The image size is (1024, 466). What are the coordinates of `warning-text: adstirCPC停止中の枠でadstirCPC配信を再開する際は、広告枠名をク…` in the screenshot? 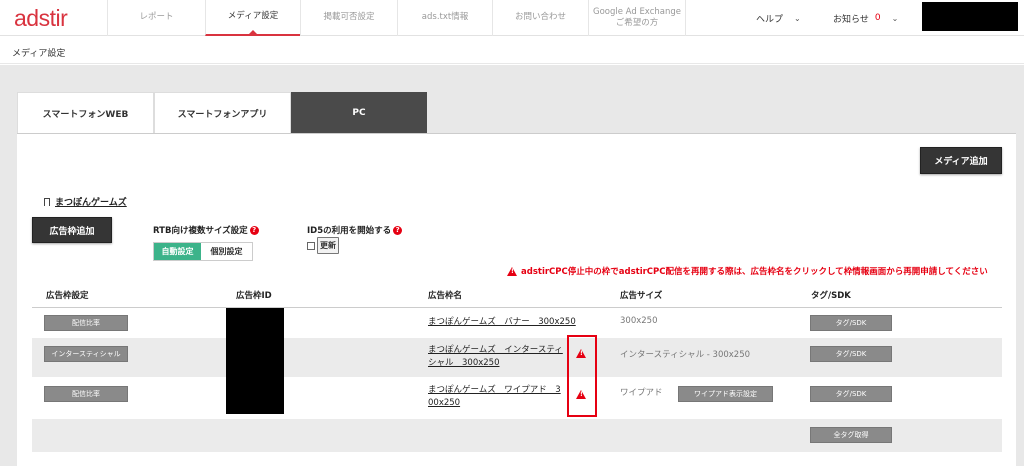 It's located at (754, 272).